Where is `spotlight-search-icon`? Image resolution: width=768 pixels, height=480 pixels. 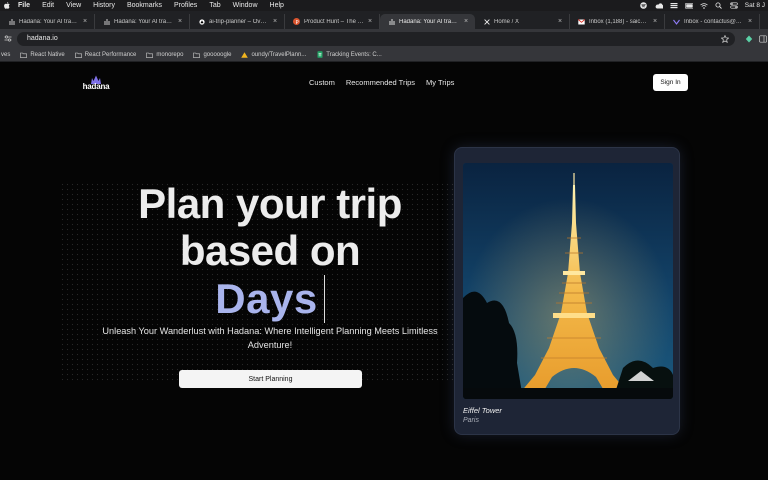
spotlight-search-icon is located at coordinates (719, 5).